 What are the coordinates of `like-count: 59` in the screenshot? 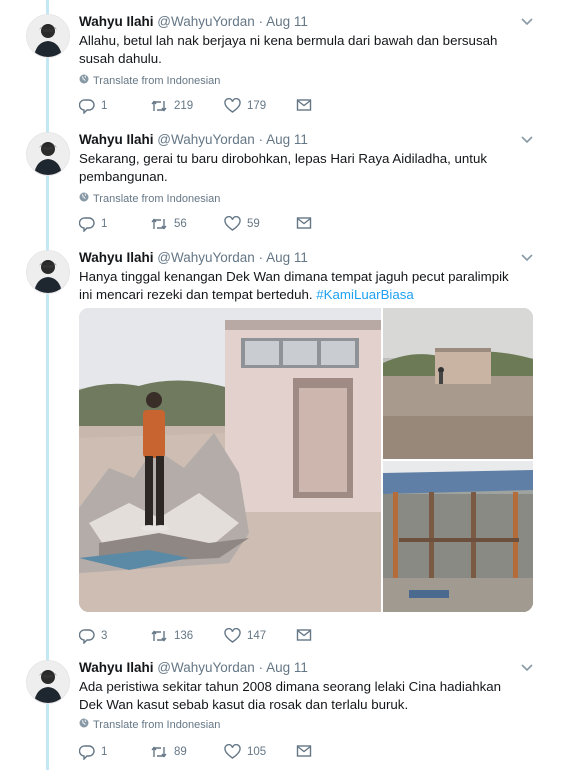 It's located at (253, 224).